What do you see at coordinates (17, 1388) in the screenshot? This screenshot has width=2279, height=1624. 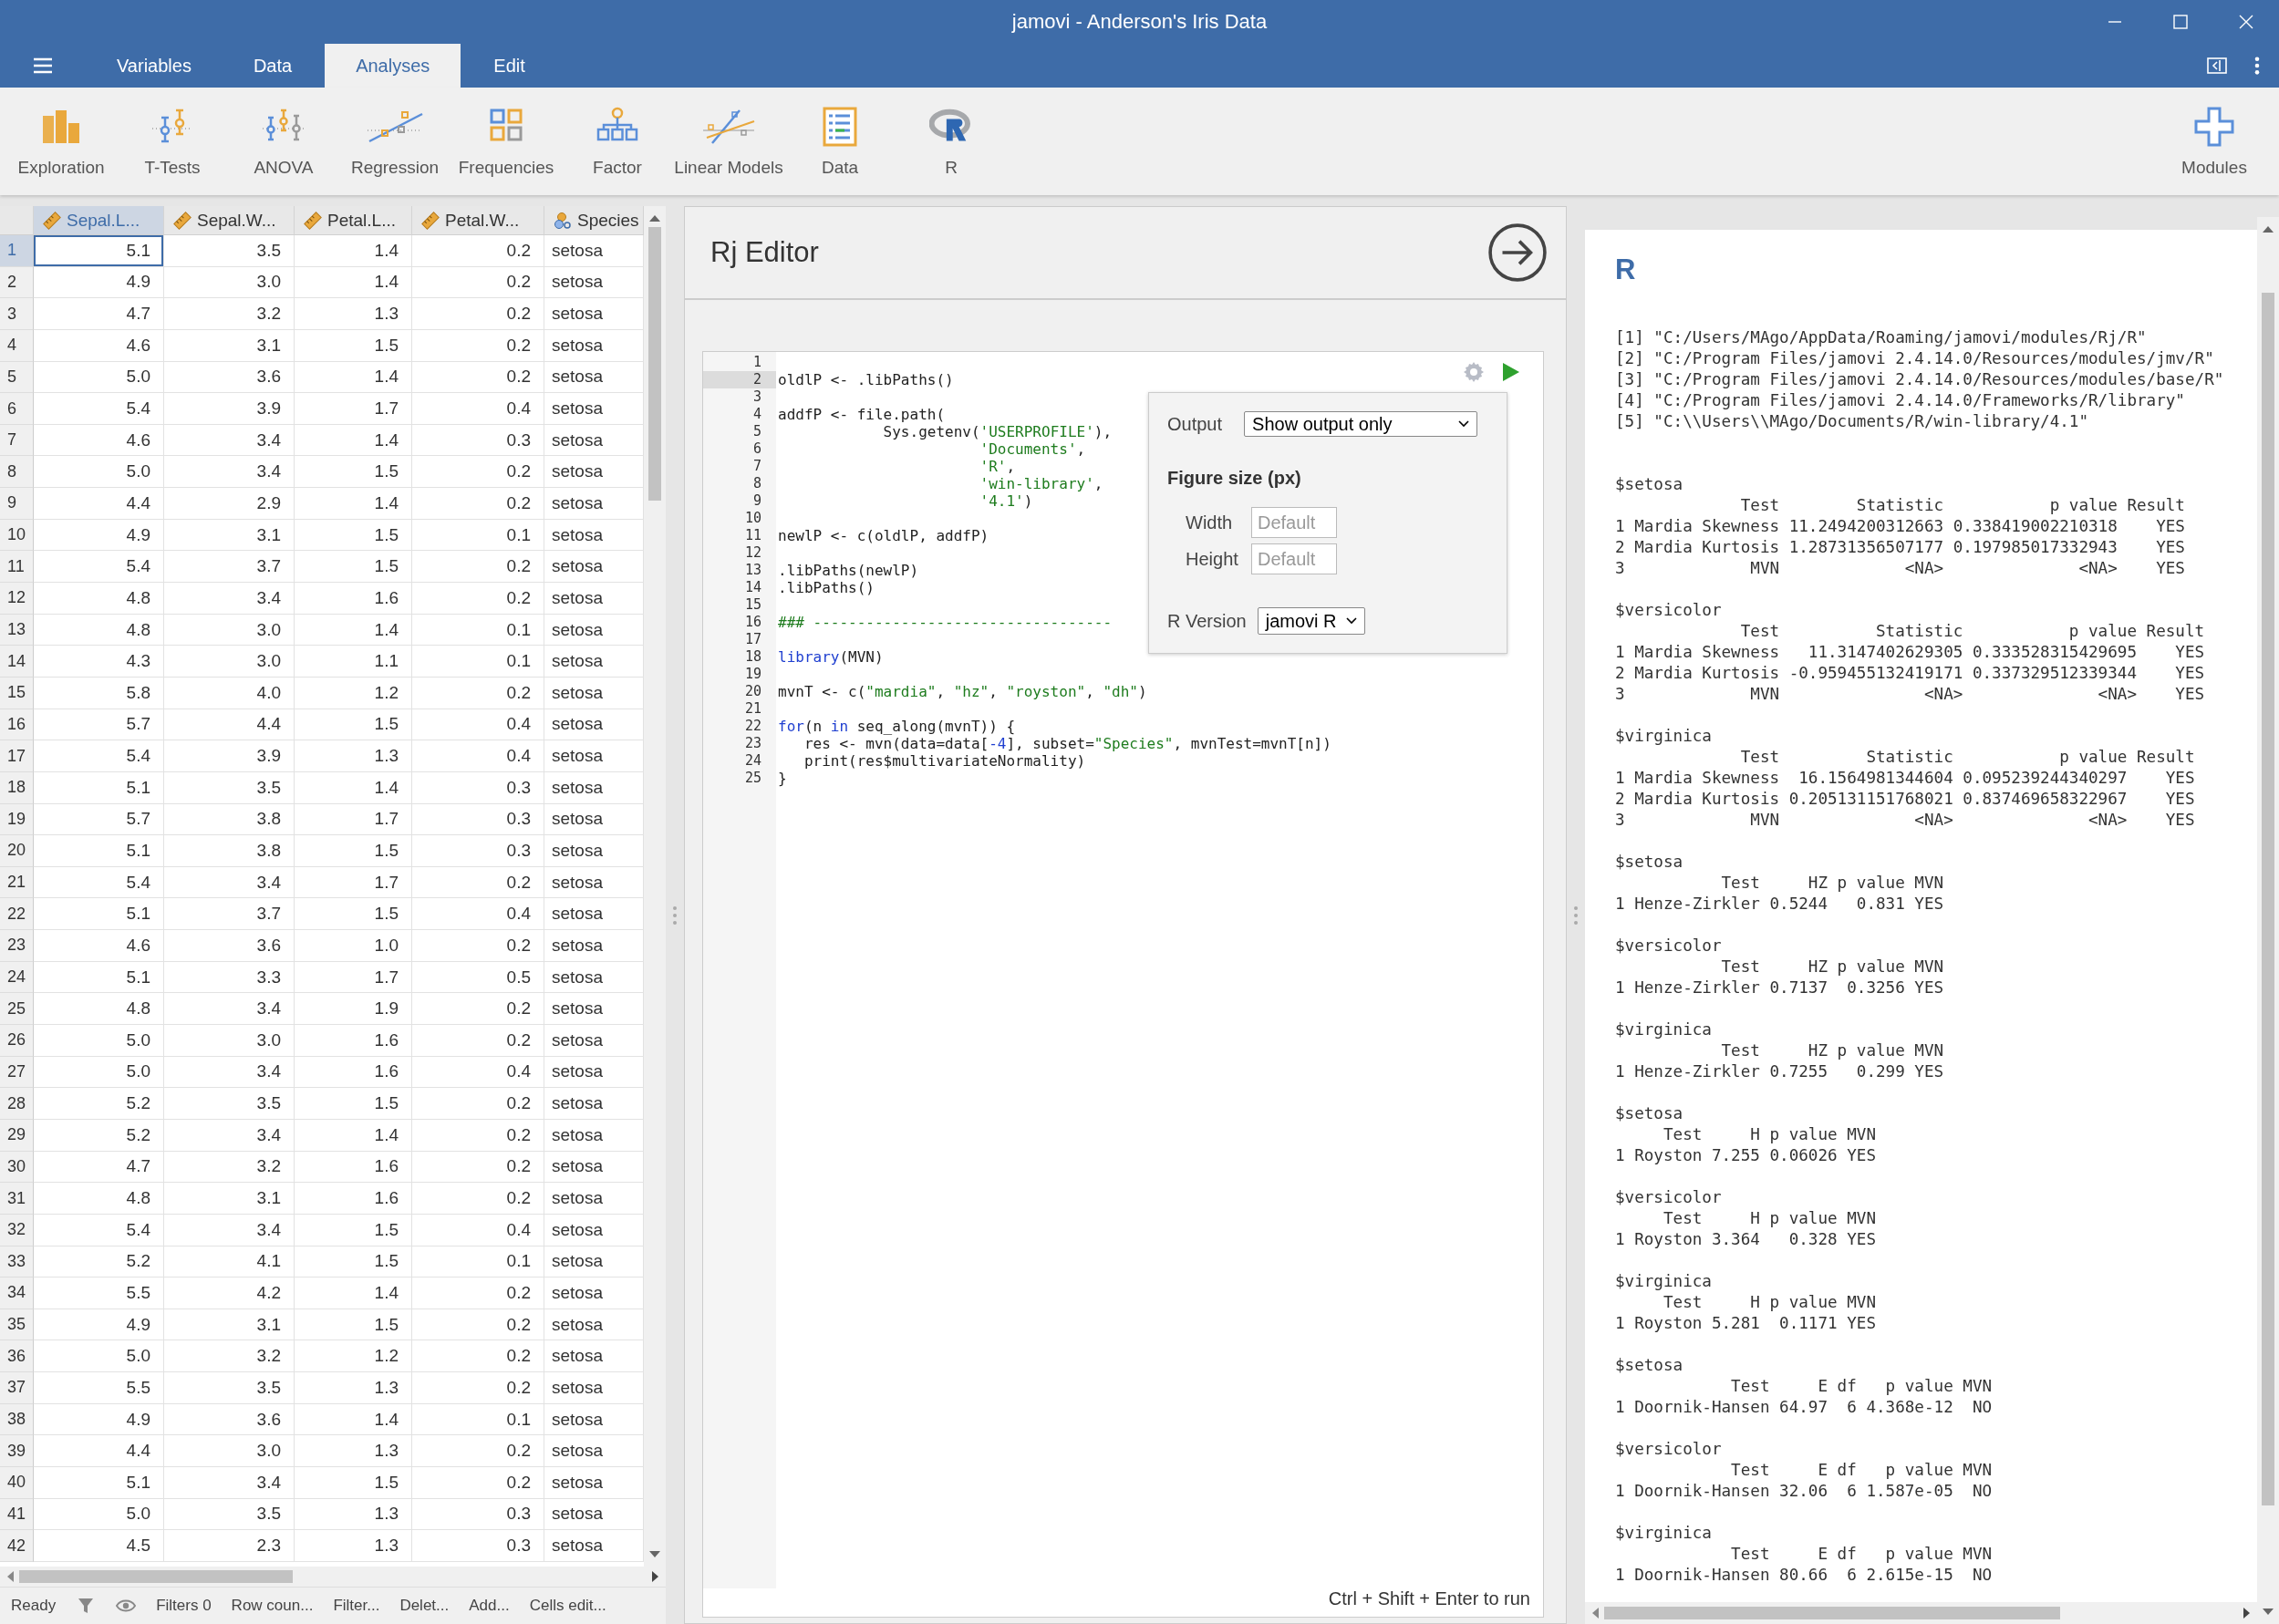 I see `row-number: 37` at bounding box center [17, 1388].